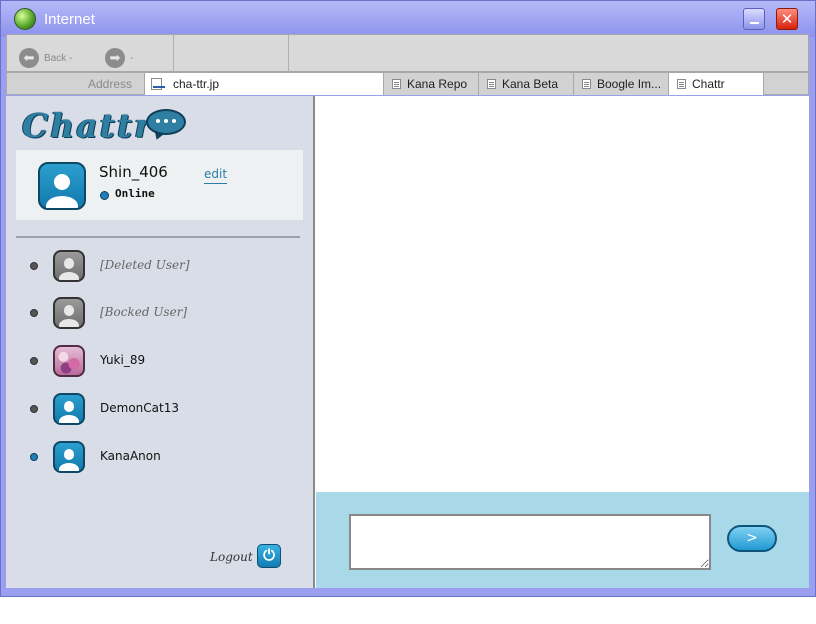  Describe the element at coordinates (407, 53) in the screenshot. I see `browser-toolbar: ⬅ Back - ➡ -` at that location.